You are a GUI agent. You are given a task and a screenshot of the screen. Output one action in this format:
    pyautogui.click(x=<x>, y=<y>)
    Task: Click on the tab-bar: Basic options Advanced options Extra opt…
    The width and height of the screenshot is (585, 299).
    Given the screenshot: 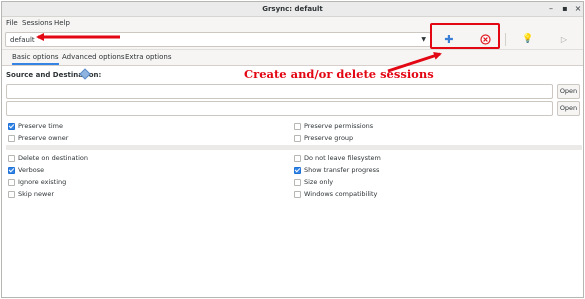 What is the action you would take?
    pyautogui.click(x=292, y=57)
    